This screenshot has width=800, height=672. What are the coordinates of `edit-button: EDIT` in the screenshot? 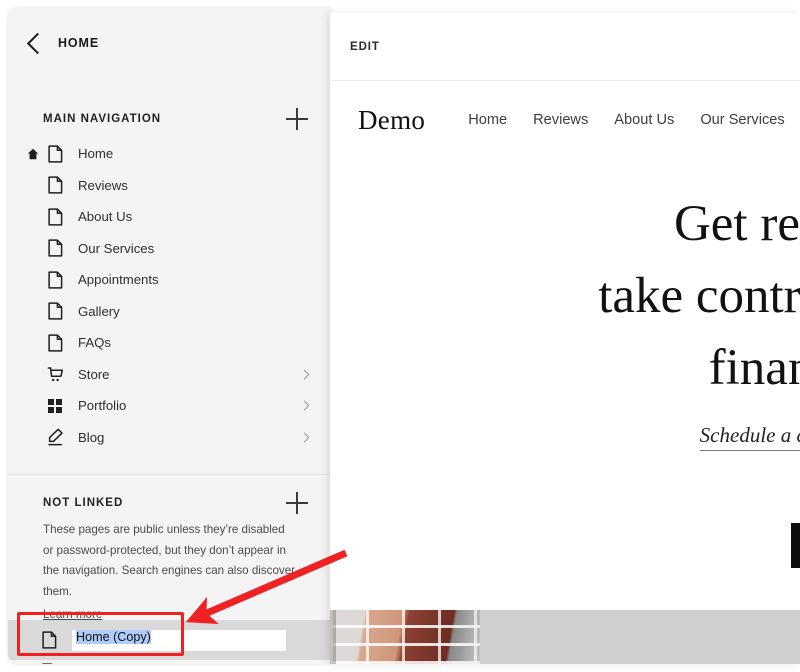 It's located at (365, 47).